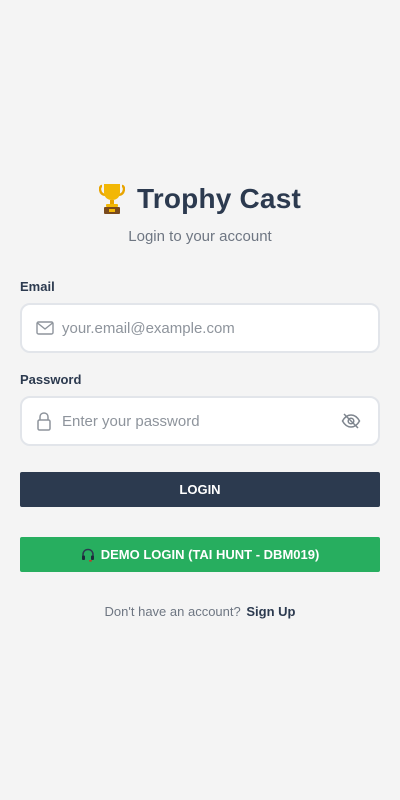 The width and height of the screenshot is (400, 800). I want to click on password-visibility-toggle, so click(351, 421).